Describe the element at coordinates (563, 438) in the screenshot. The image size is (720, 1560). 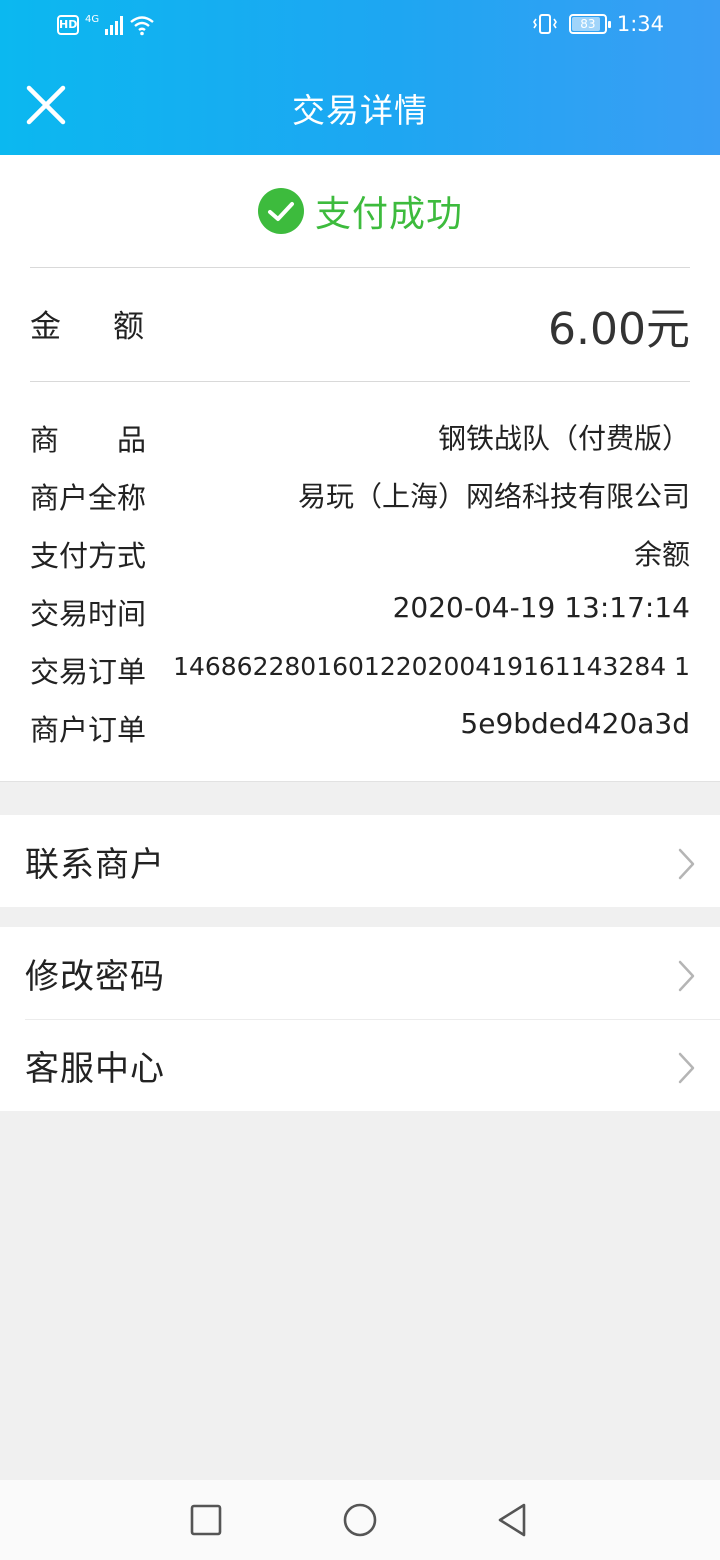
I see `detail-value: 钢铁战队（付费版）` at that location.